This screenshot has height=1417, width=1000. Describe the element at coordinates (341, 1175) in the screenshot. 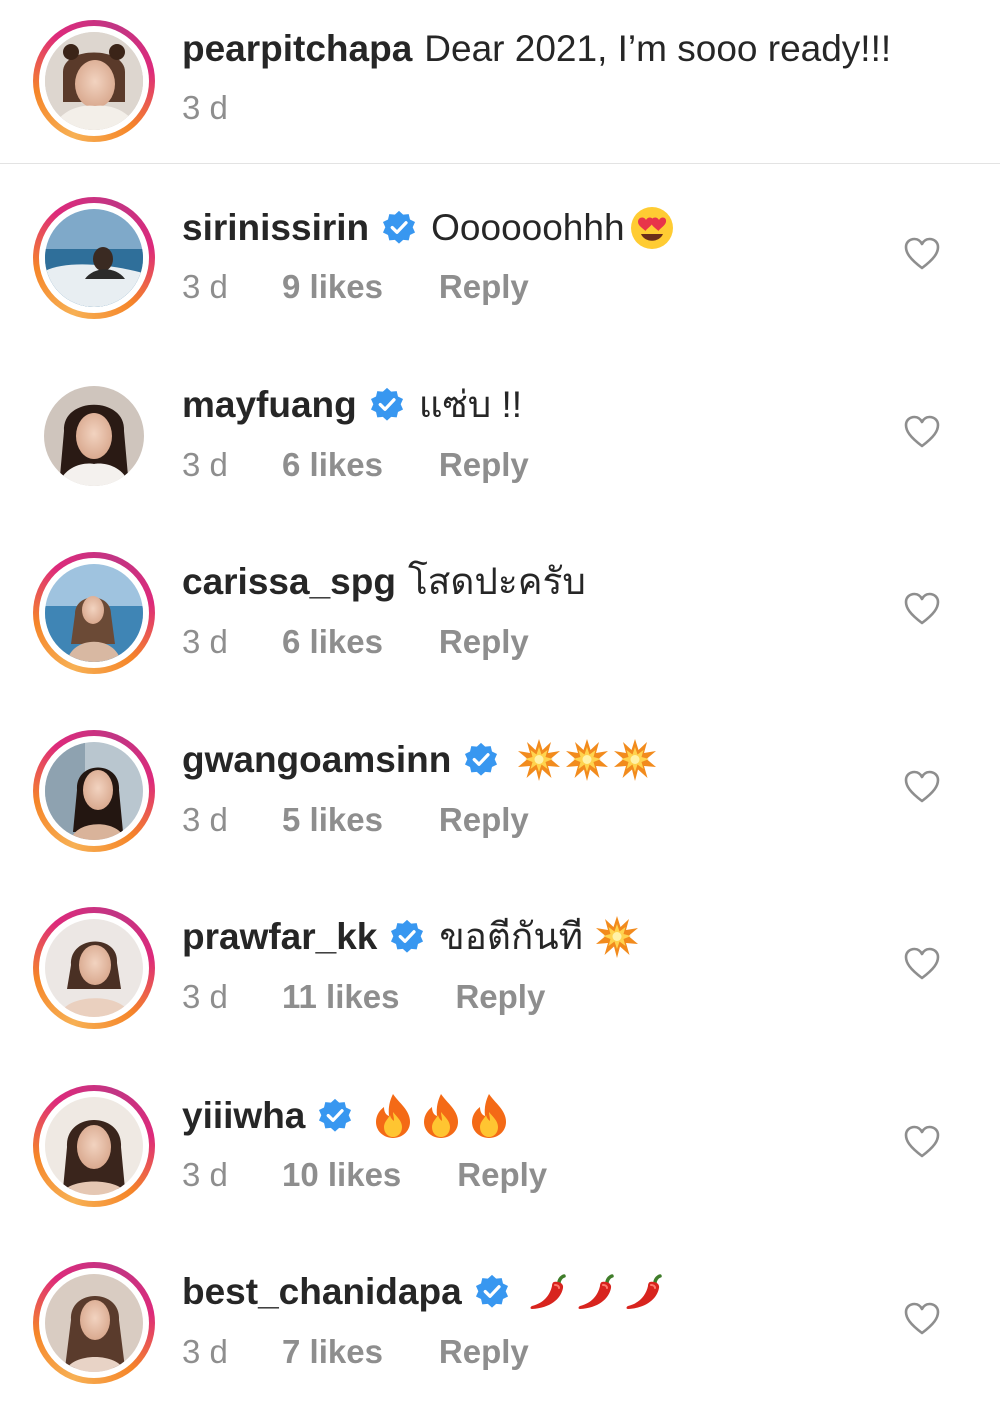

I see `likes-count: 10 likes` at that location.